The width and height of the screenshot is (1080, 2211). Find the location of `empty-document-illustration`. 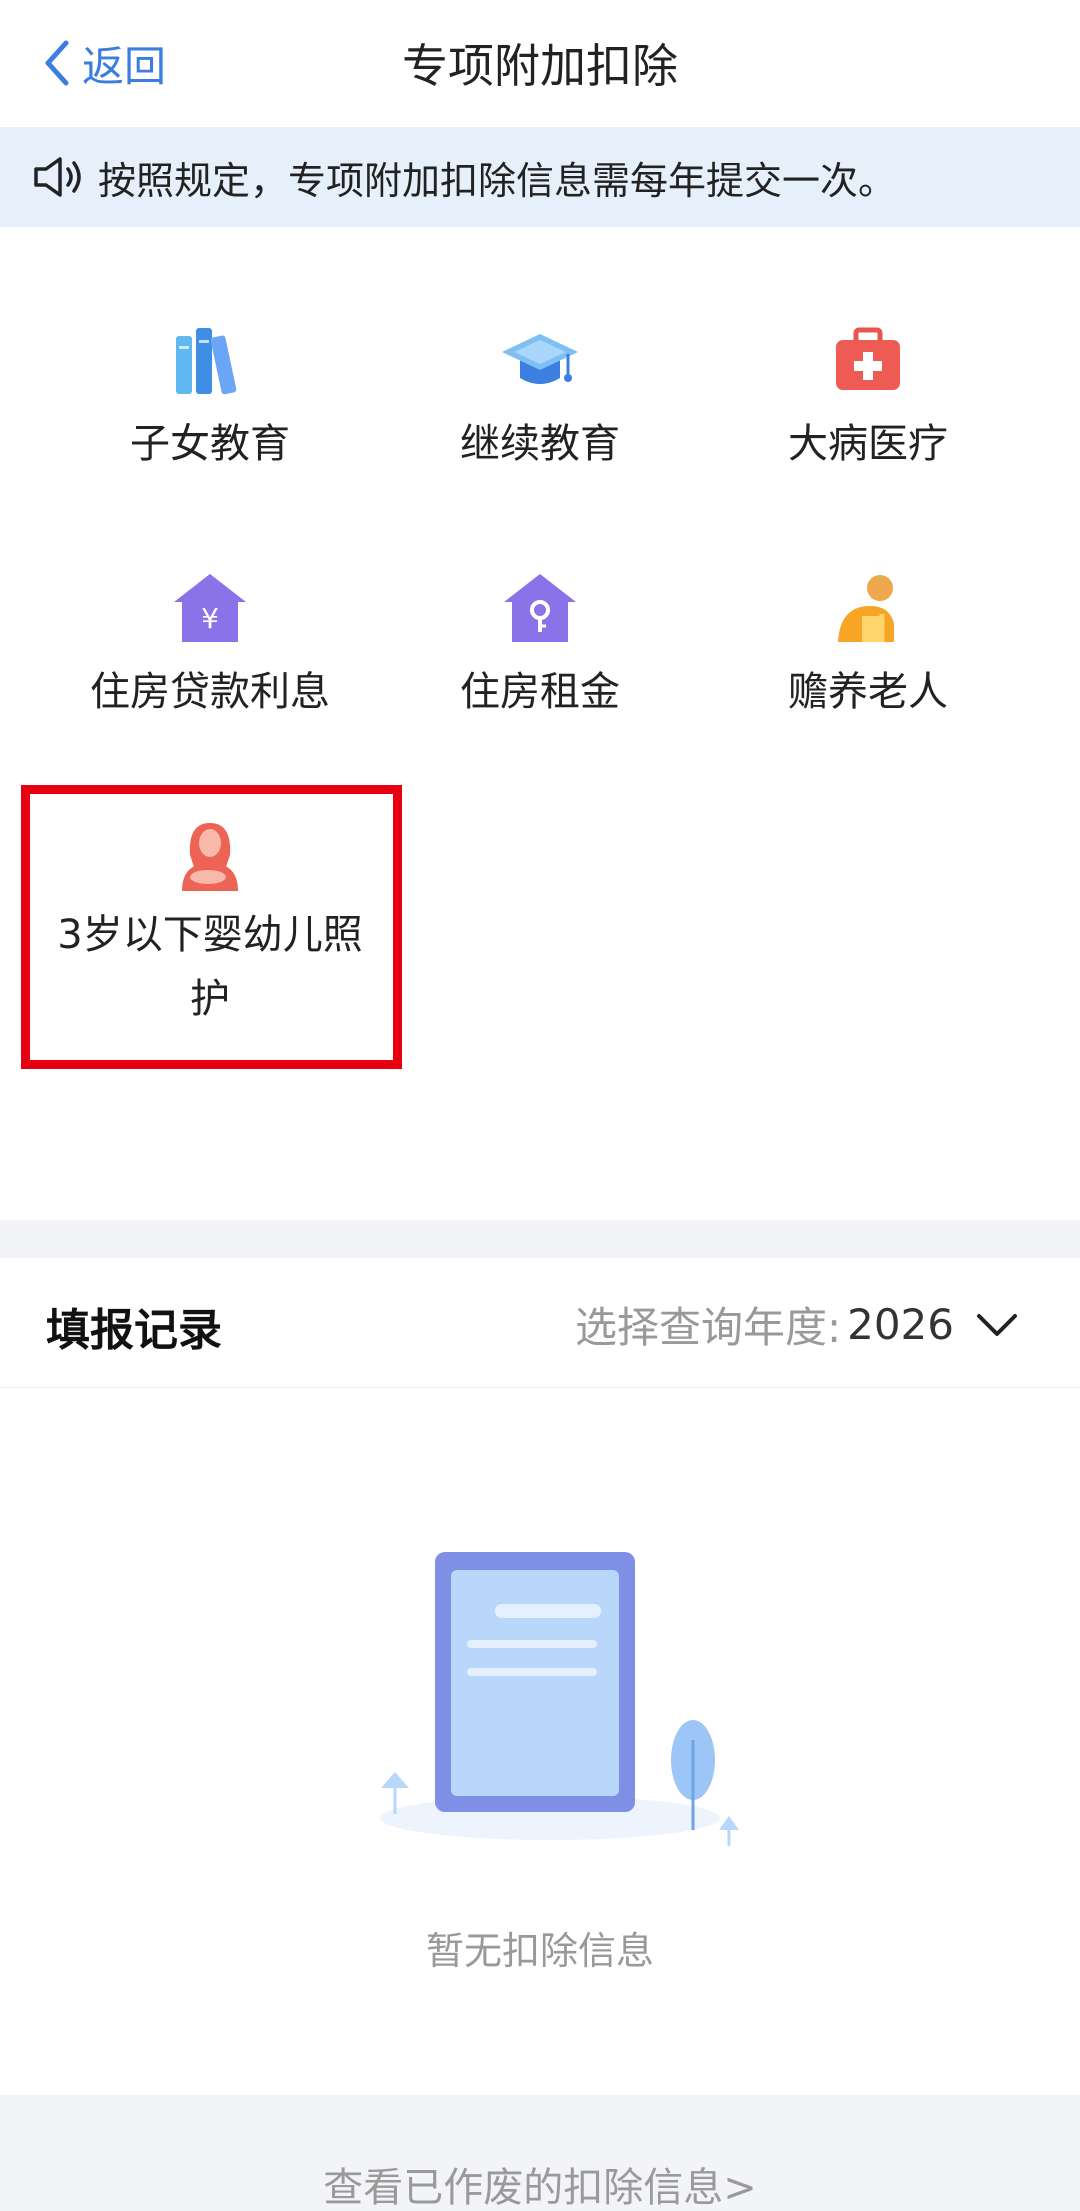

empty-document-illustration is located at coordinates (559, 1699).